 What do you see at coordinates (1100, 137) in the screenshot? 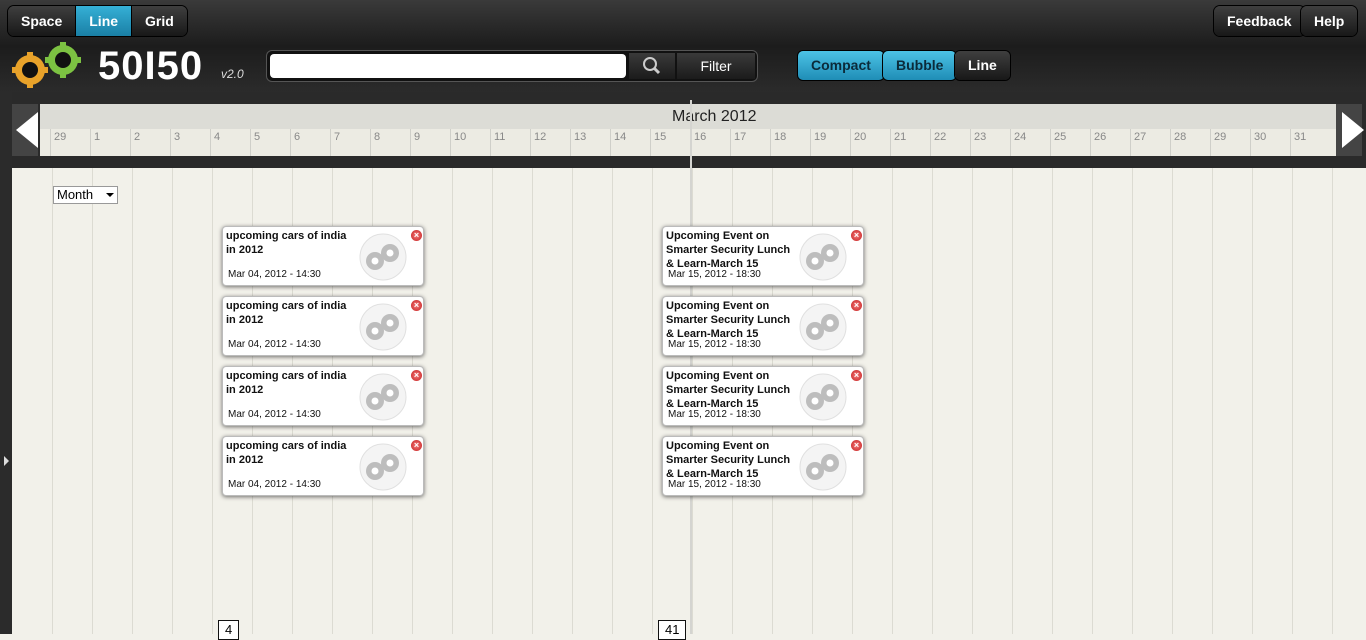
I see `day-label: 26` at bounding box center [1100, 137].